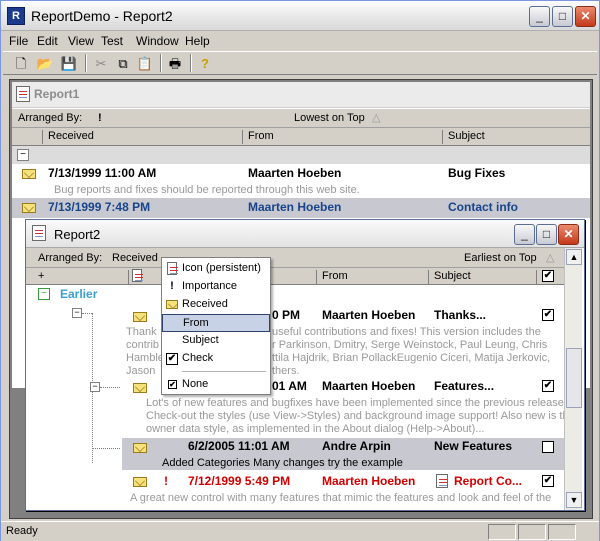 The height and width of the screenshot is (541, 600). What do you see at coordinates (101, 64) in the screenshot?
I see `cut-icon: ✂` at bounding box center [101, 64].